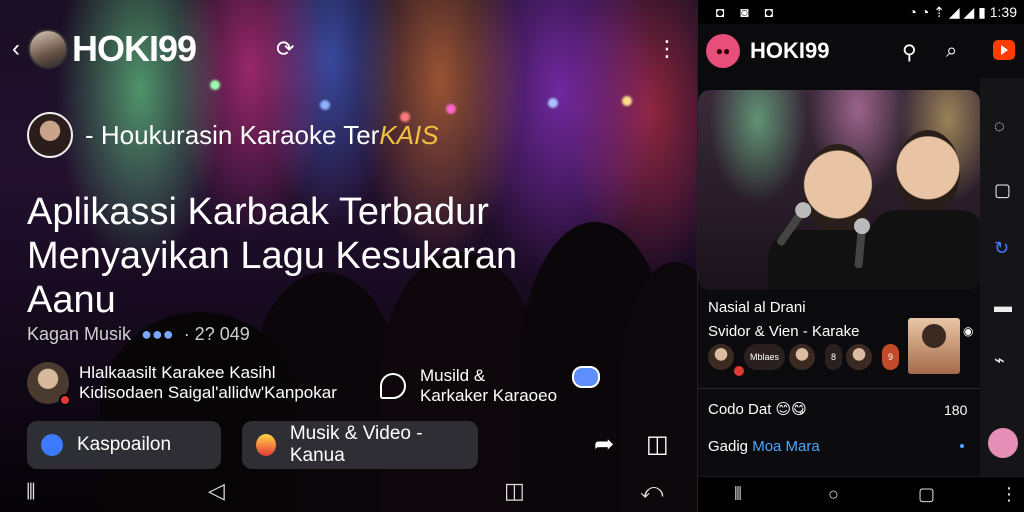  Describe the element at coordinates (266, 445) in the screenshot. I see `music-icon` at that location.